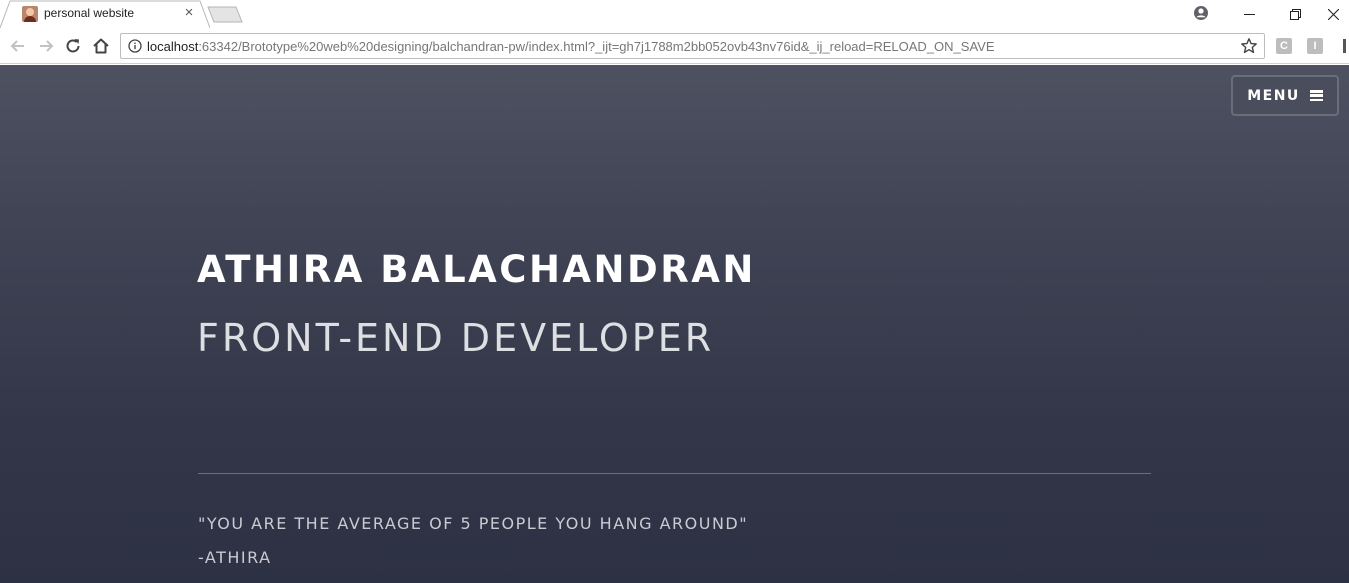 This screenshot has height=583, width=1349. Describe the element at coordinates (1346, 46) in the screenshot. I see `browser-menu-icon` at that location.